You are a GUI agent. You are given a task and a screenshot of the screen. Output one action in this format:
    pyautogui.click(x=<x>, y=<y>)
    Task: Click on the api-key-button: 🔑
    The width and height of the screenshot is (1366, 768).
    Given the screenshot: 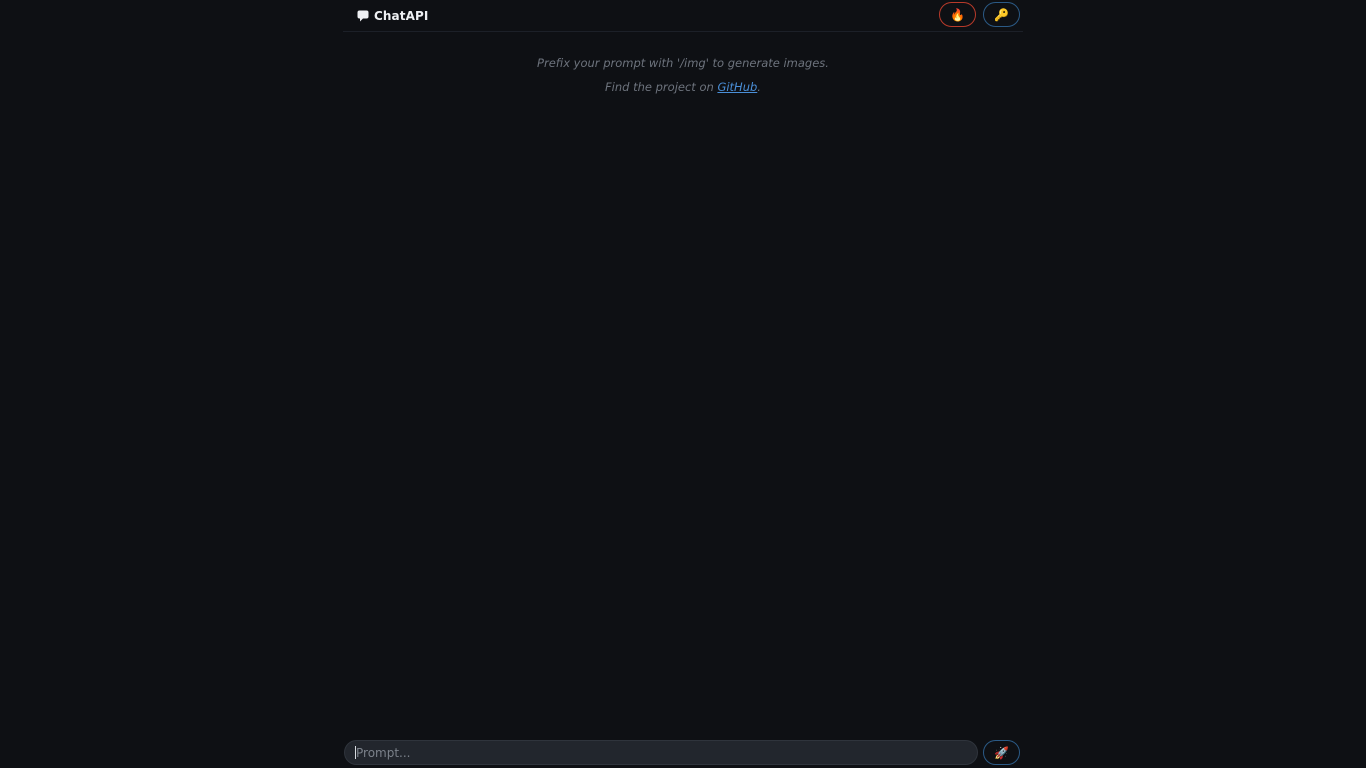 What is the action you would take?
    pyautogui.click(x=1001, y=14)
    